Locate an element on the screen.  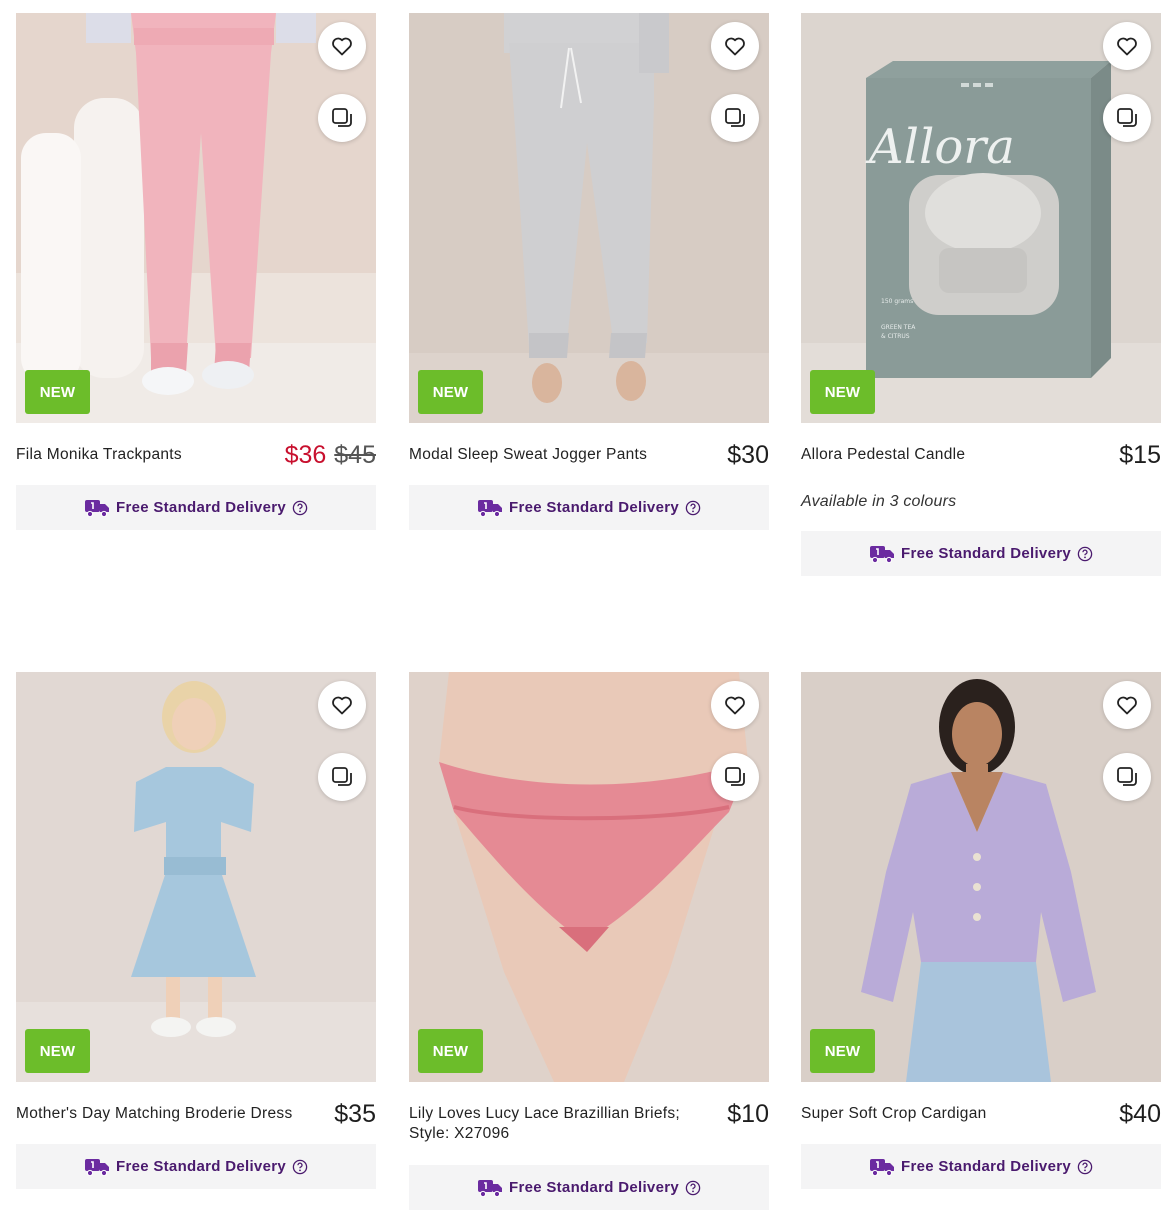
price-group: $40 is located at coordinates (1140, 1114).